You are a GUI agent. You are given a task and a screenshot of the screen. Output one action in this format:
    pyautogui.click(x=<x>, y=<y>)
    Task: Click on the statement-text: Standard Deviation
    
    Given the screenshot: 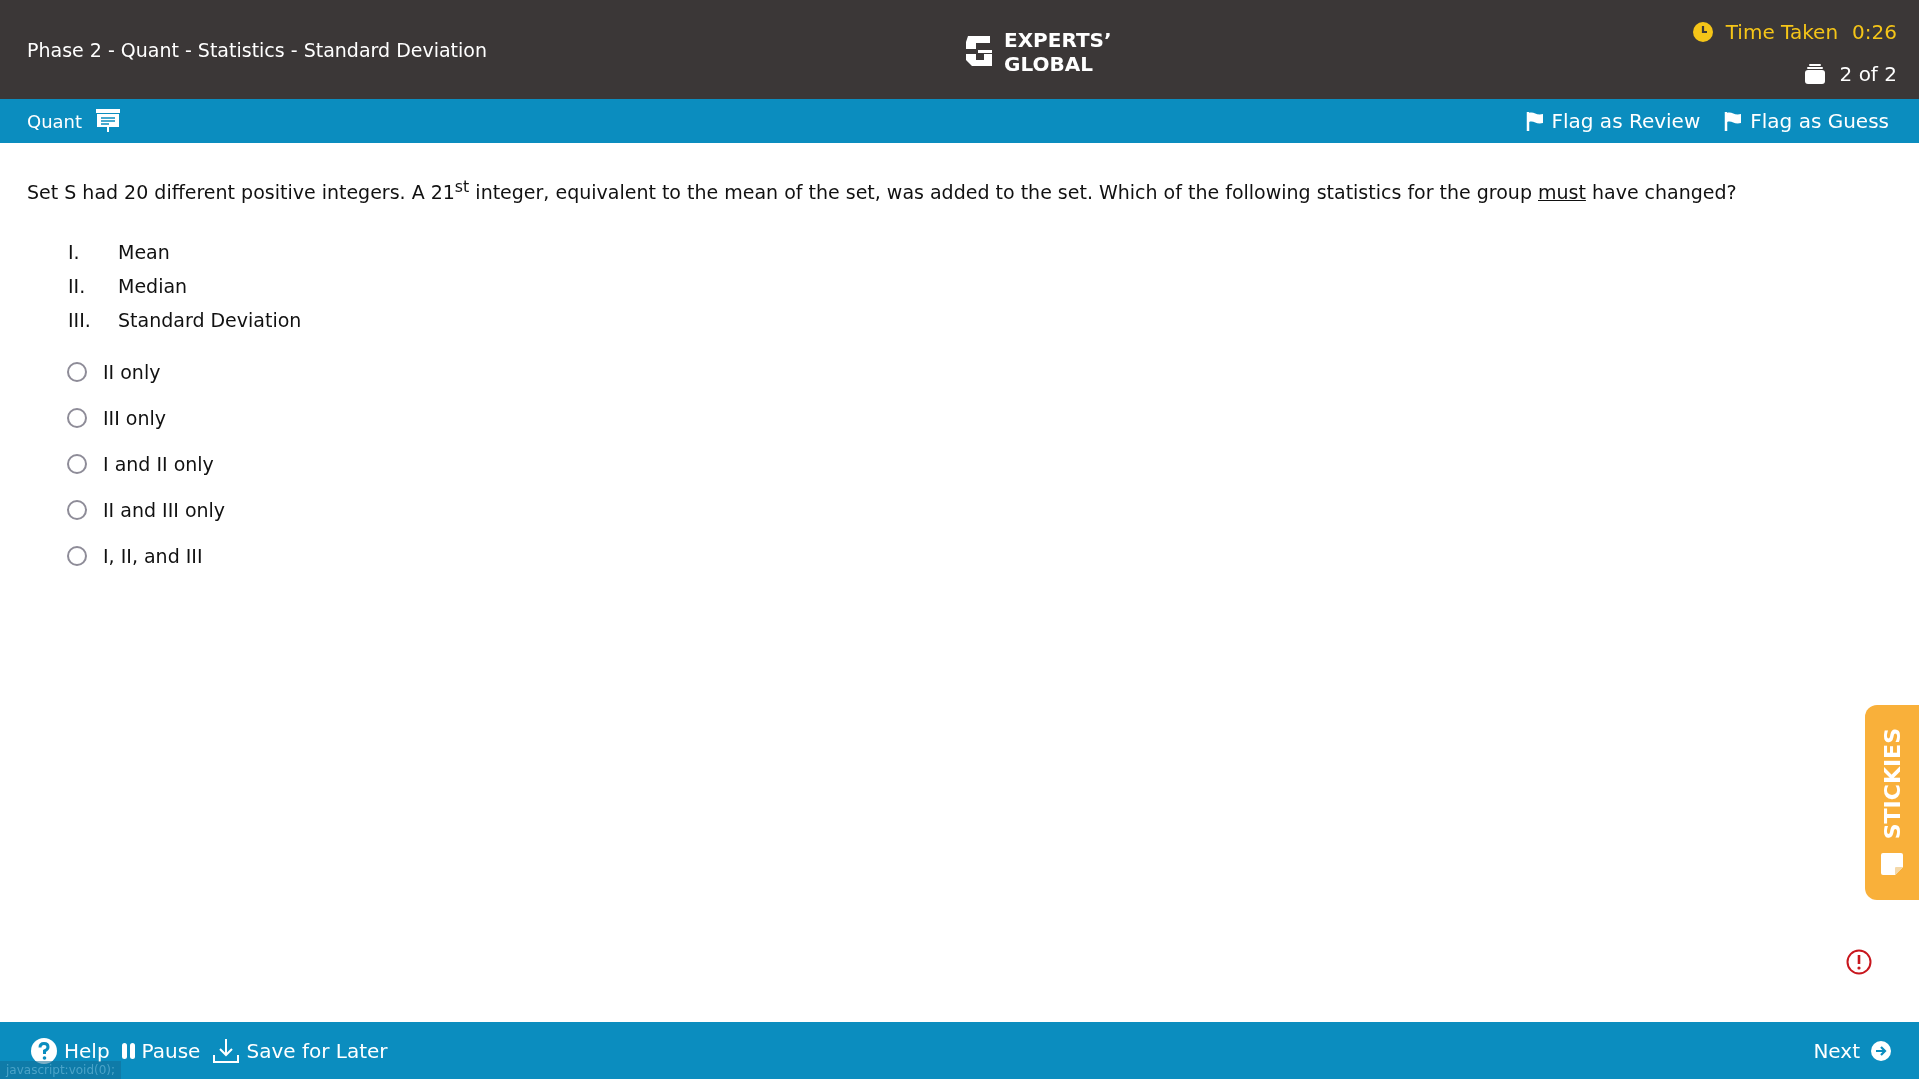 What is the action you would take?
    pyautogui.click(x=210, y=320)
    